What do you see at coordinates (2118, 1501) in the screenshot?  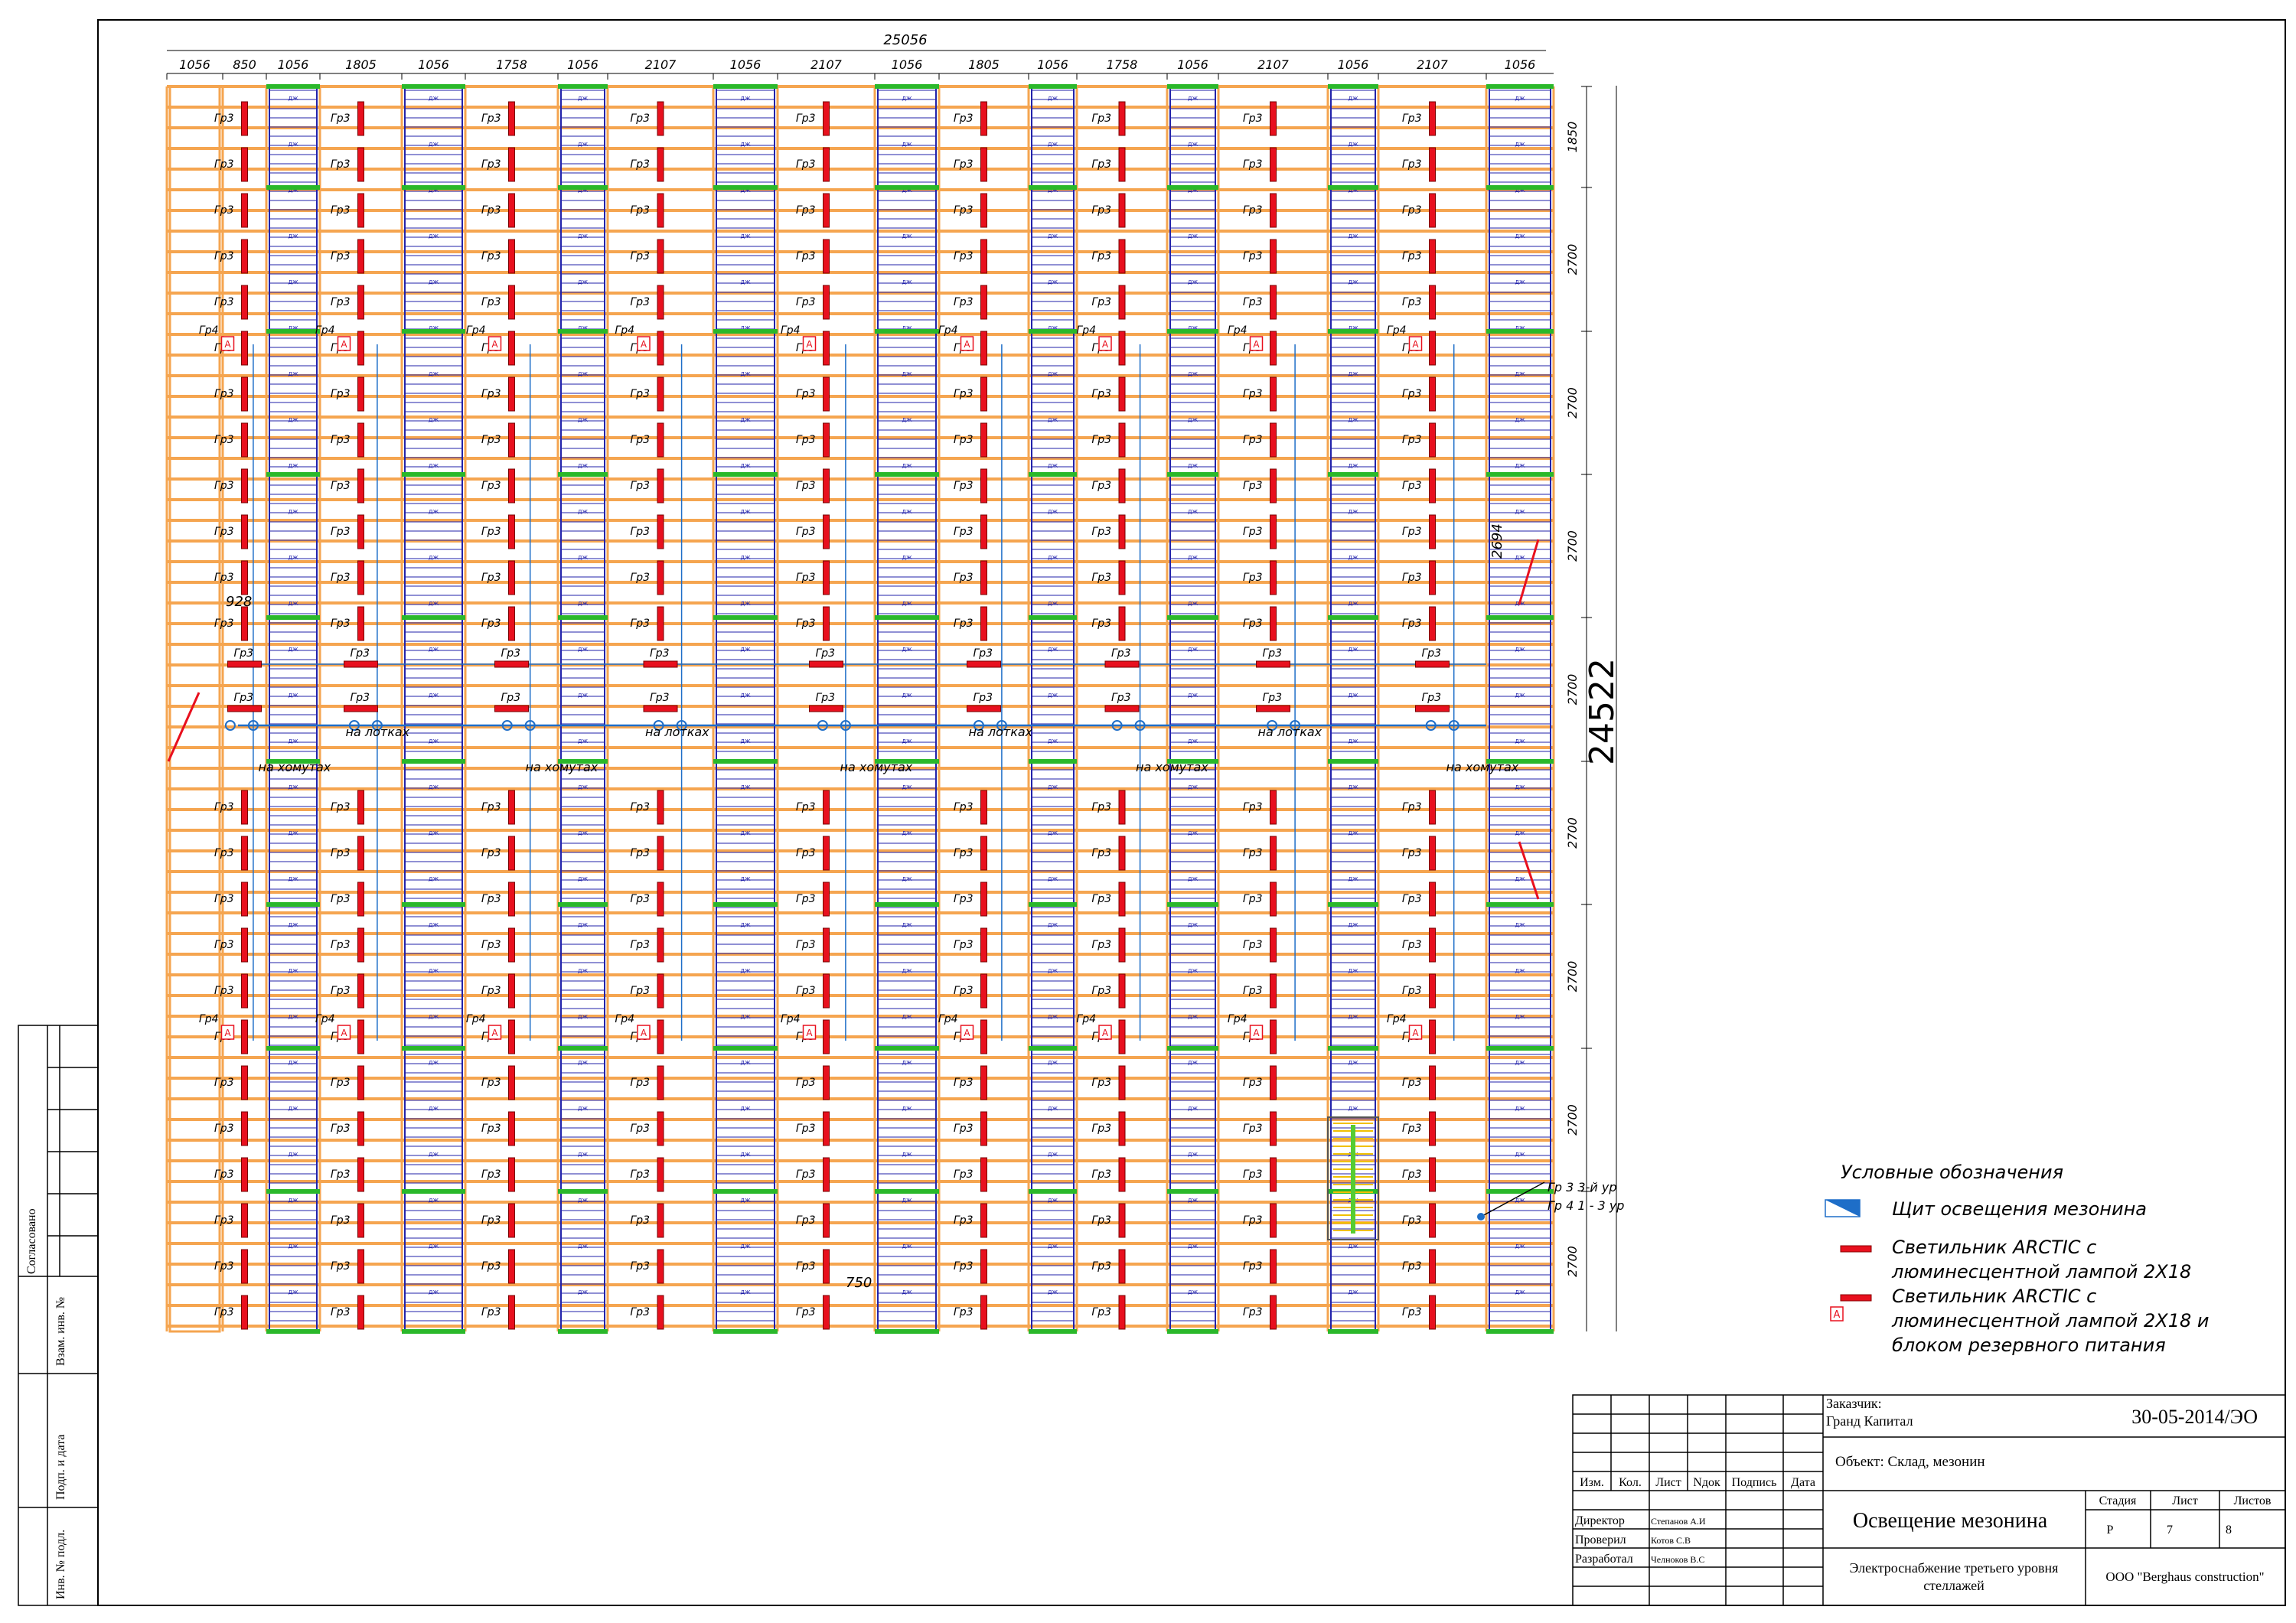 I see `stage-label: Стадия` at bounding box center [2118, 1501].